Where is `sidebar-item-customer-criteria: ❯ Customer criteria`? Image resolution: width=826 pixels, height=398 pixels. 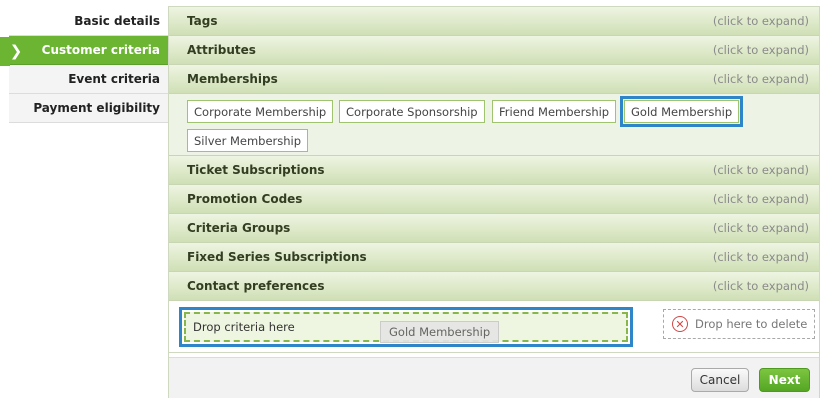
sidebar-item-customer-criteria: ❯ Customer criteria is located at coordinates (93, 51).